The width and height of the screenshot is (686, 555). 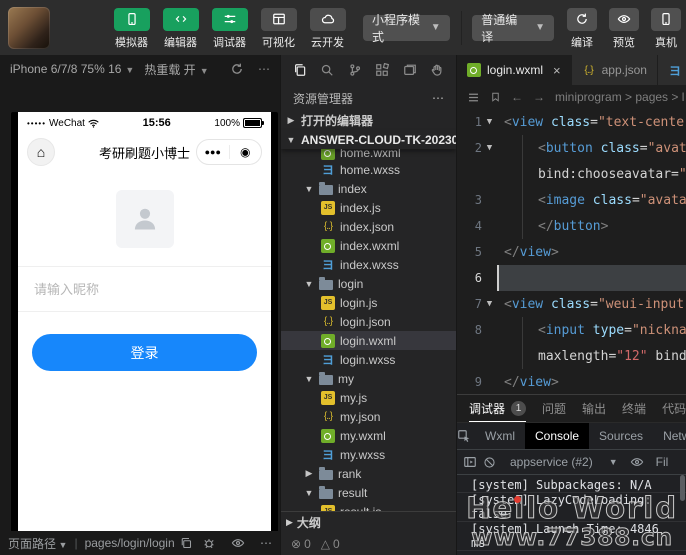 What do you see at coordinates (213, 152) in the screenshot?
I see `menu-dots-icon: ●●●` at bounding box center [213, 152].